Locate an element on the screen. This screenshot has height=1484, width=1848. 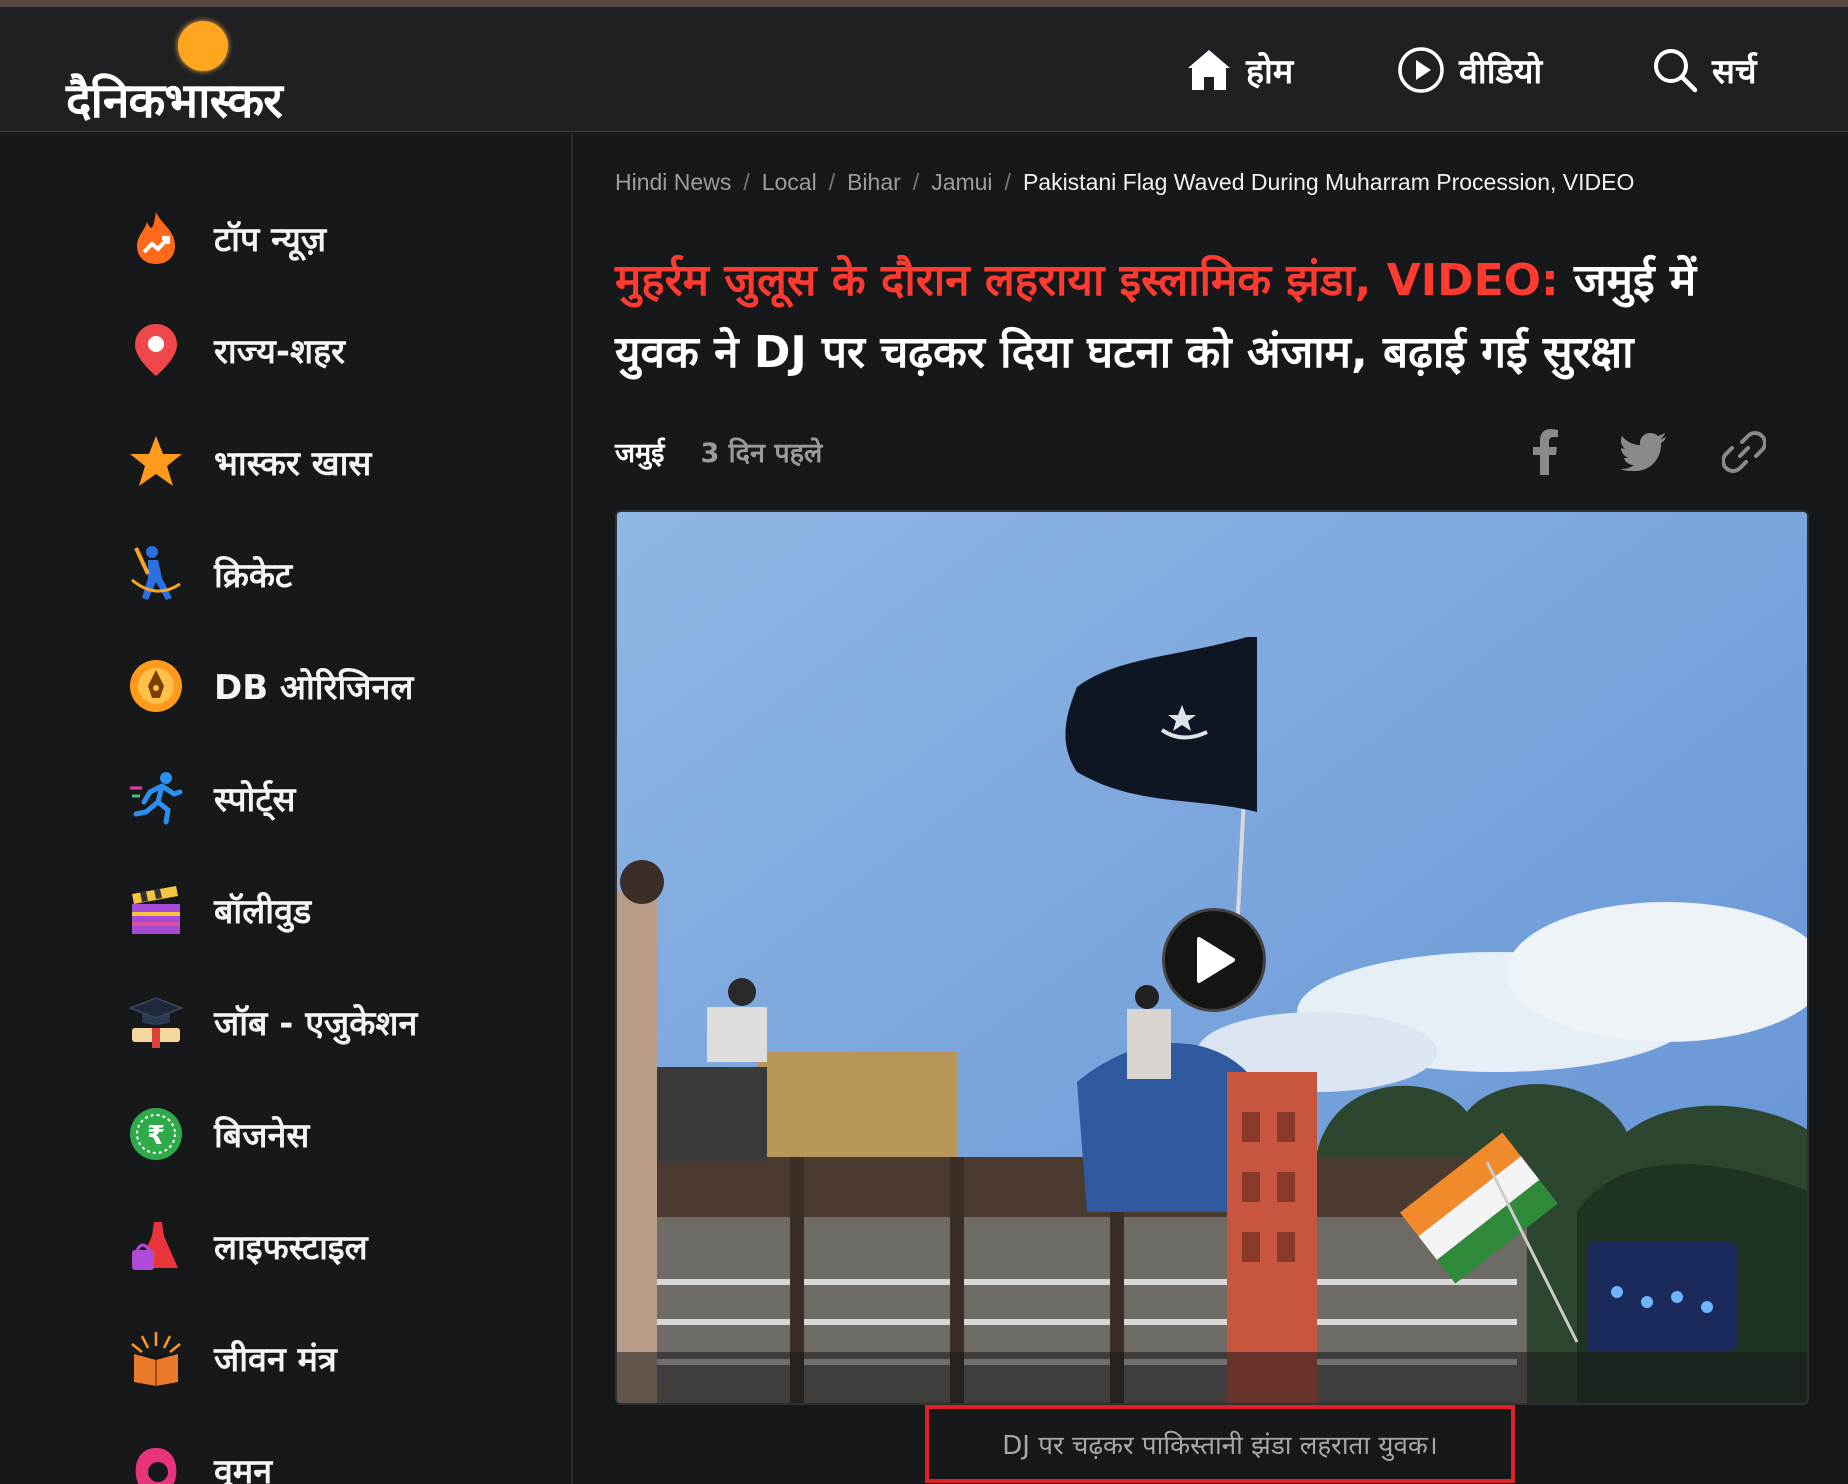
nav-video: वीडियो is located at coordinates (1469, 69).